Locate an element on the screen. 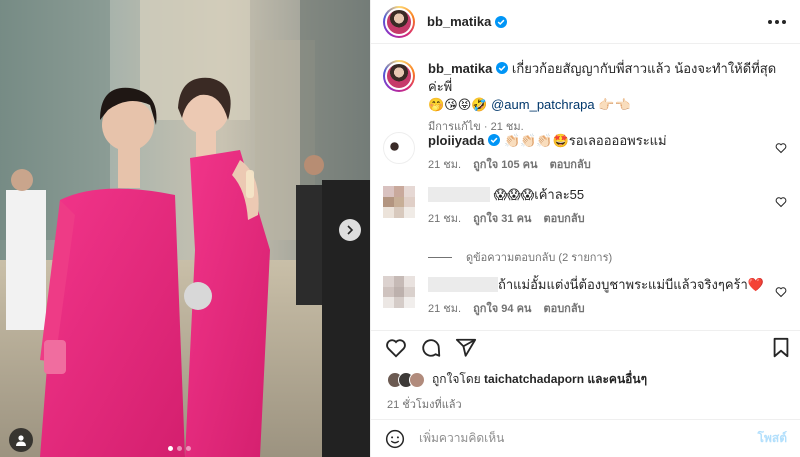 Image resolution: width=800 pixels, height=457 pixels. comment-icon is located at coordinates (431, 348).